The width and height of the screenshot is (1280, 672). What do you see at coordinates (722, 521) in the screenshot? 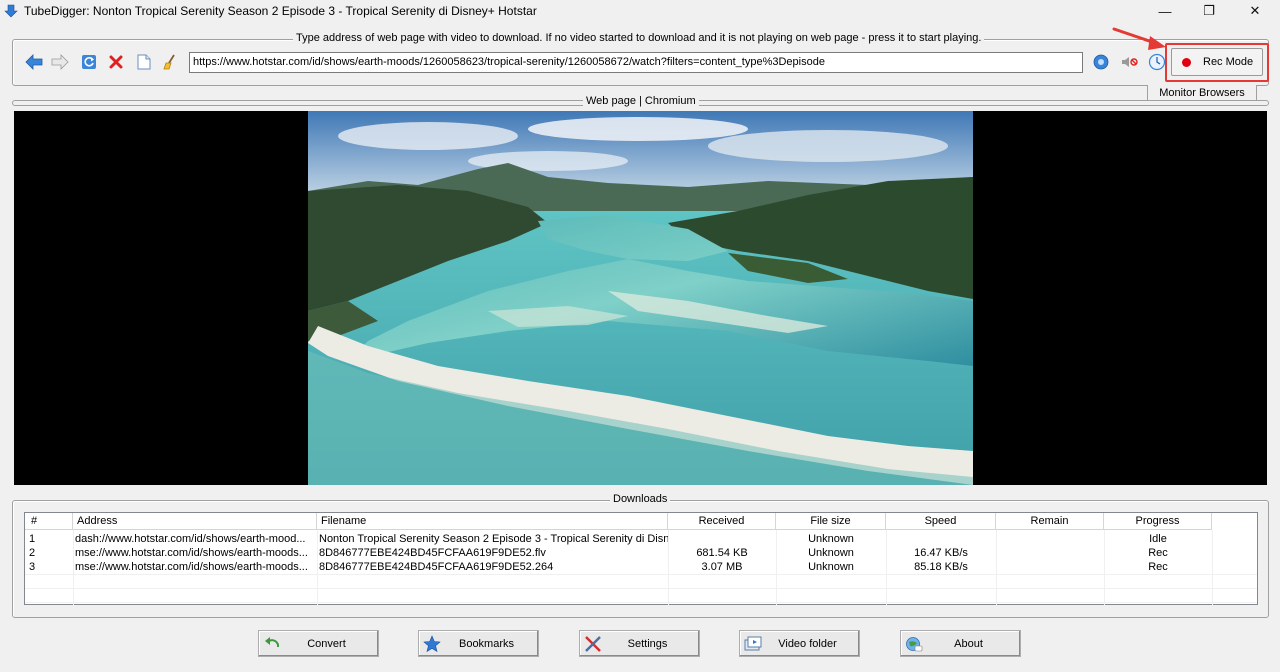
I see `col-header-received: Received` at bounding box center [722, 521].